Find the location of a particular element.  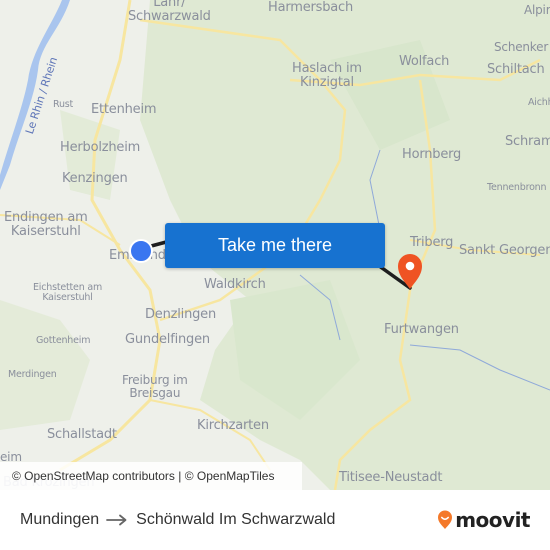

place-gottenheim: Gottenheim is located at coordinates (63, 340).